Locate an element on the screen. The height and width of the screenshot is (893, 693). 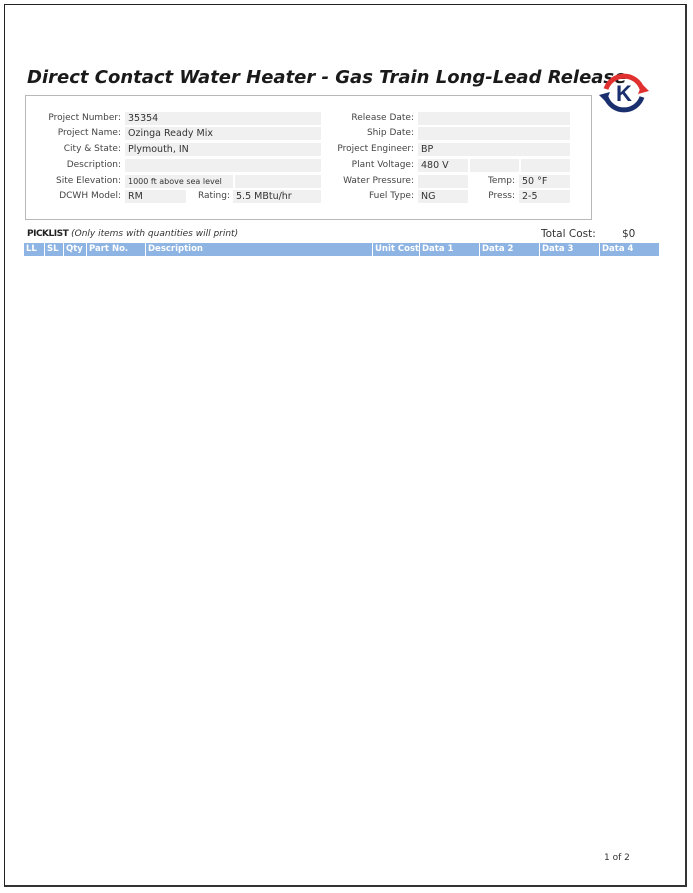
logo-letter: K is located at coordinates (624, 93).